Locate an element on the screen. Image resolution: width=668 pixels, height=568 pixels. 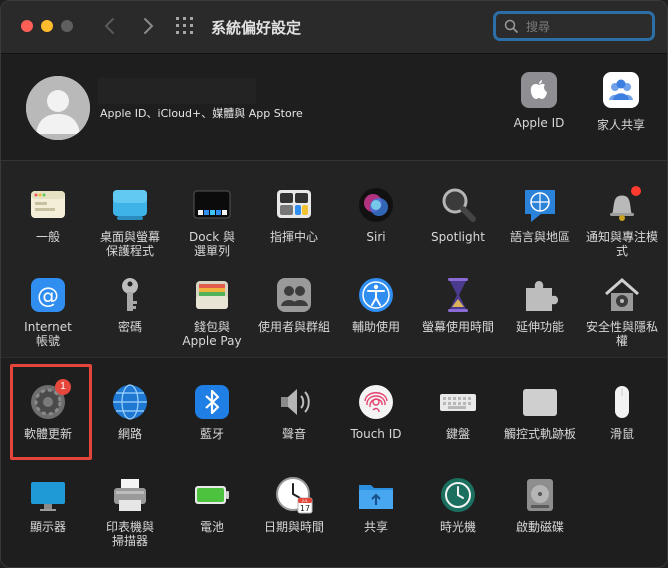
at-sign-icon: @ is located at coordinates (48, 295).